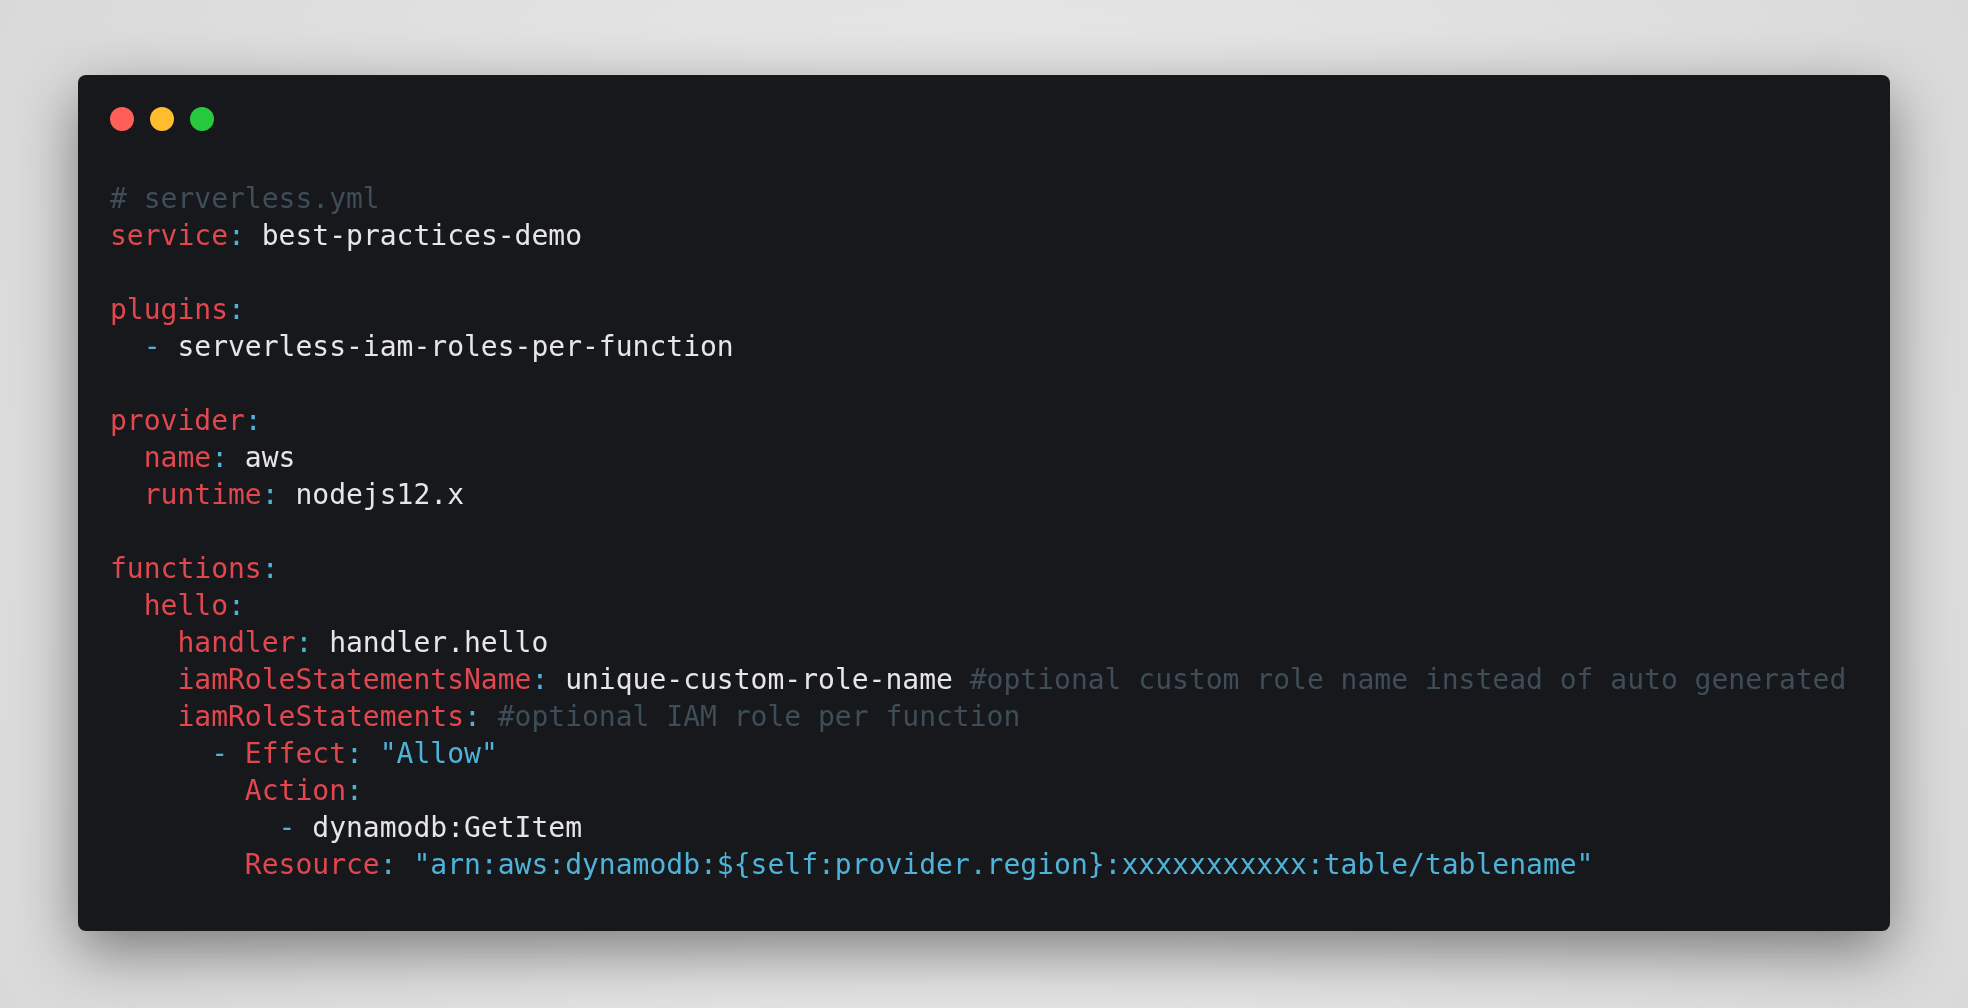  What do you see at coordinates (122, 119) in the screenshot?
I see `close-button` at bounding box center [122, 119].